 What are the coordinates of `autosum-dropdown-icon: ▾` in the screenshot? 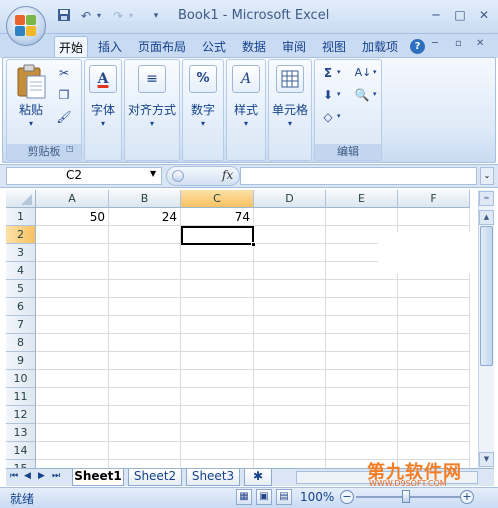 It's located at (339, 72).